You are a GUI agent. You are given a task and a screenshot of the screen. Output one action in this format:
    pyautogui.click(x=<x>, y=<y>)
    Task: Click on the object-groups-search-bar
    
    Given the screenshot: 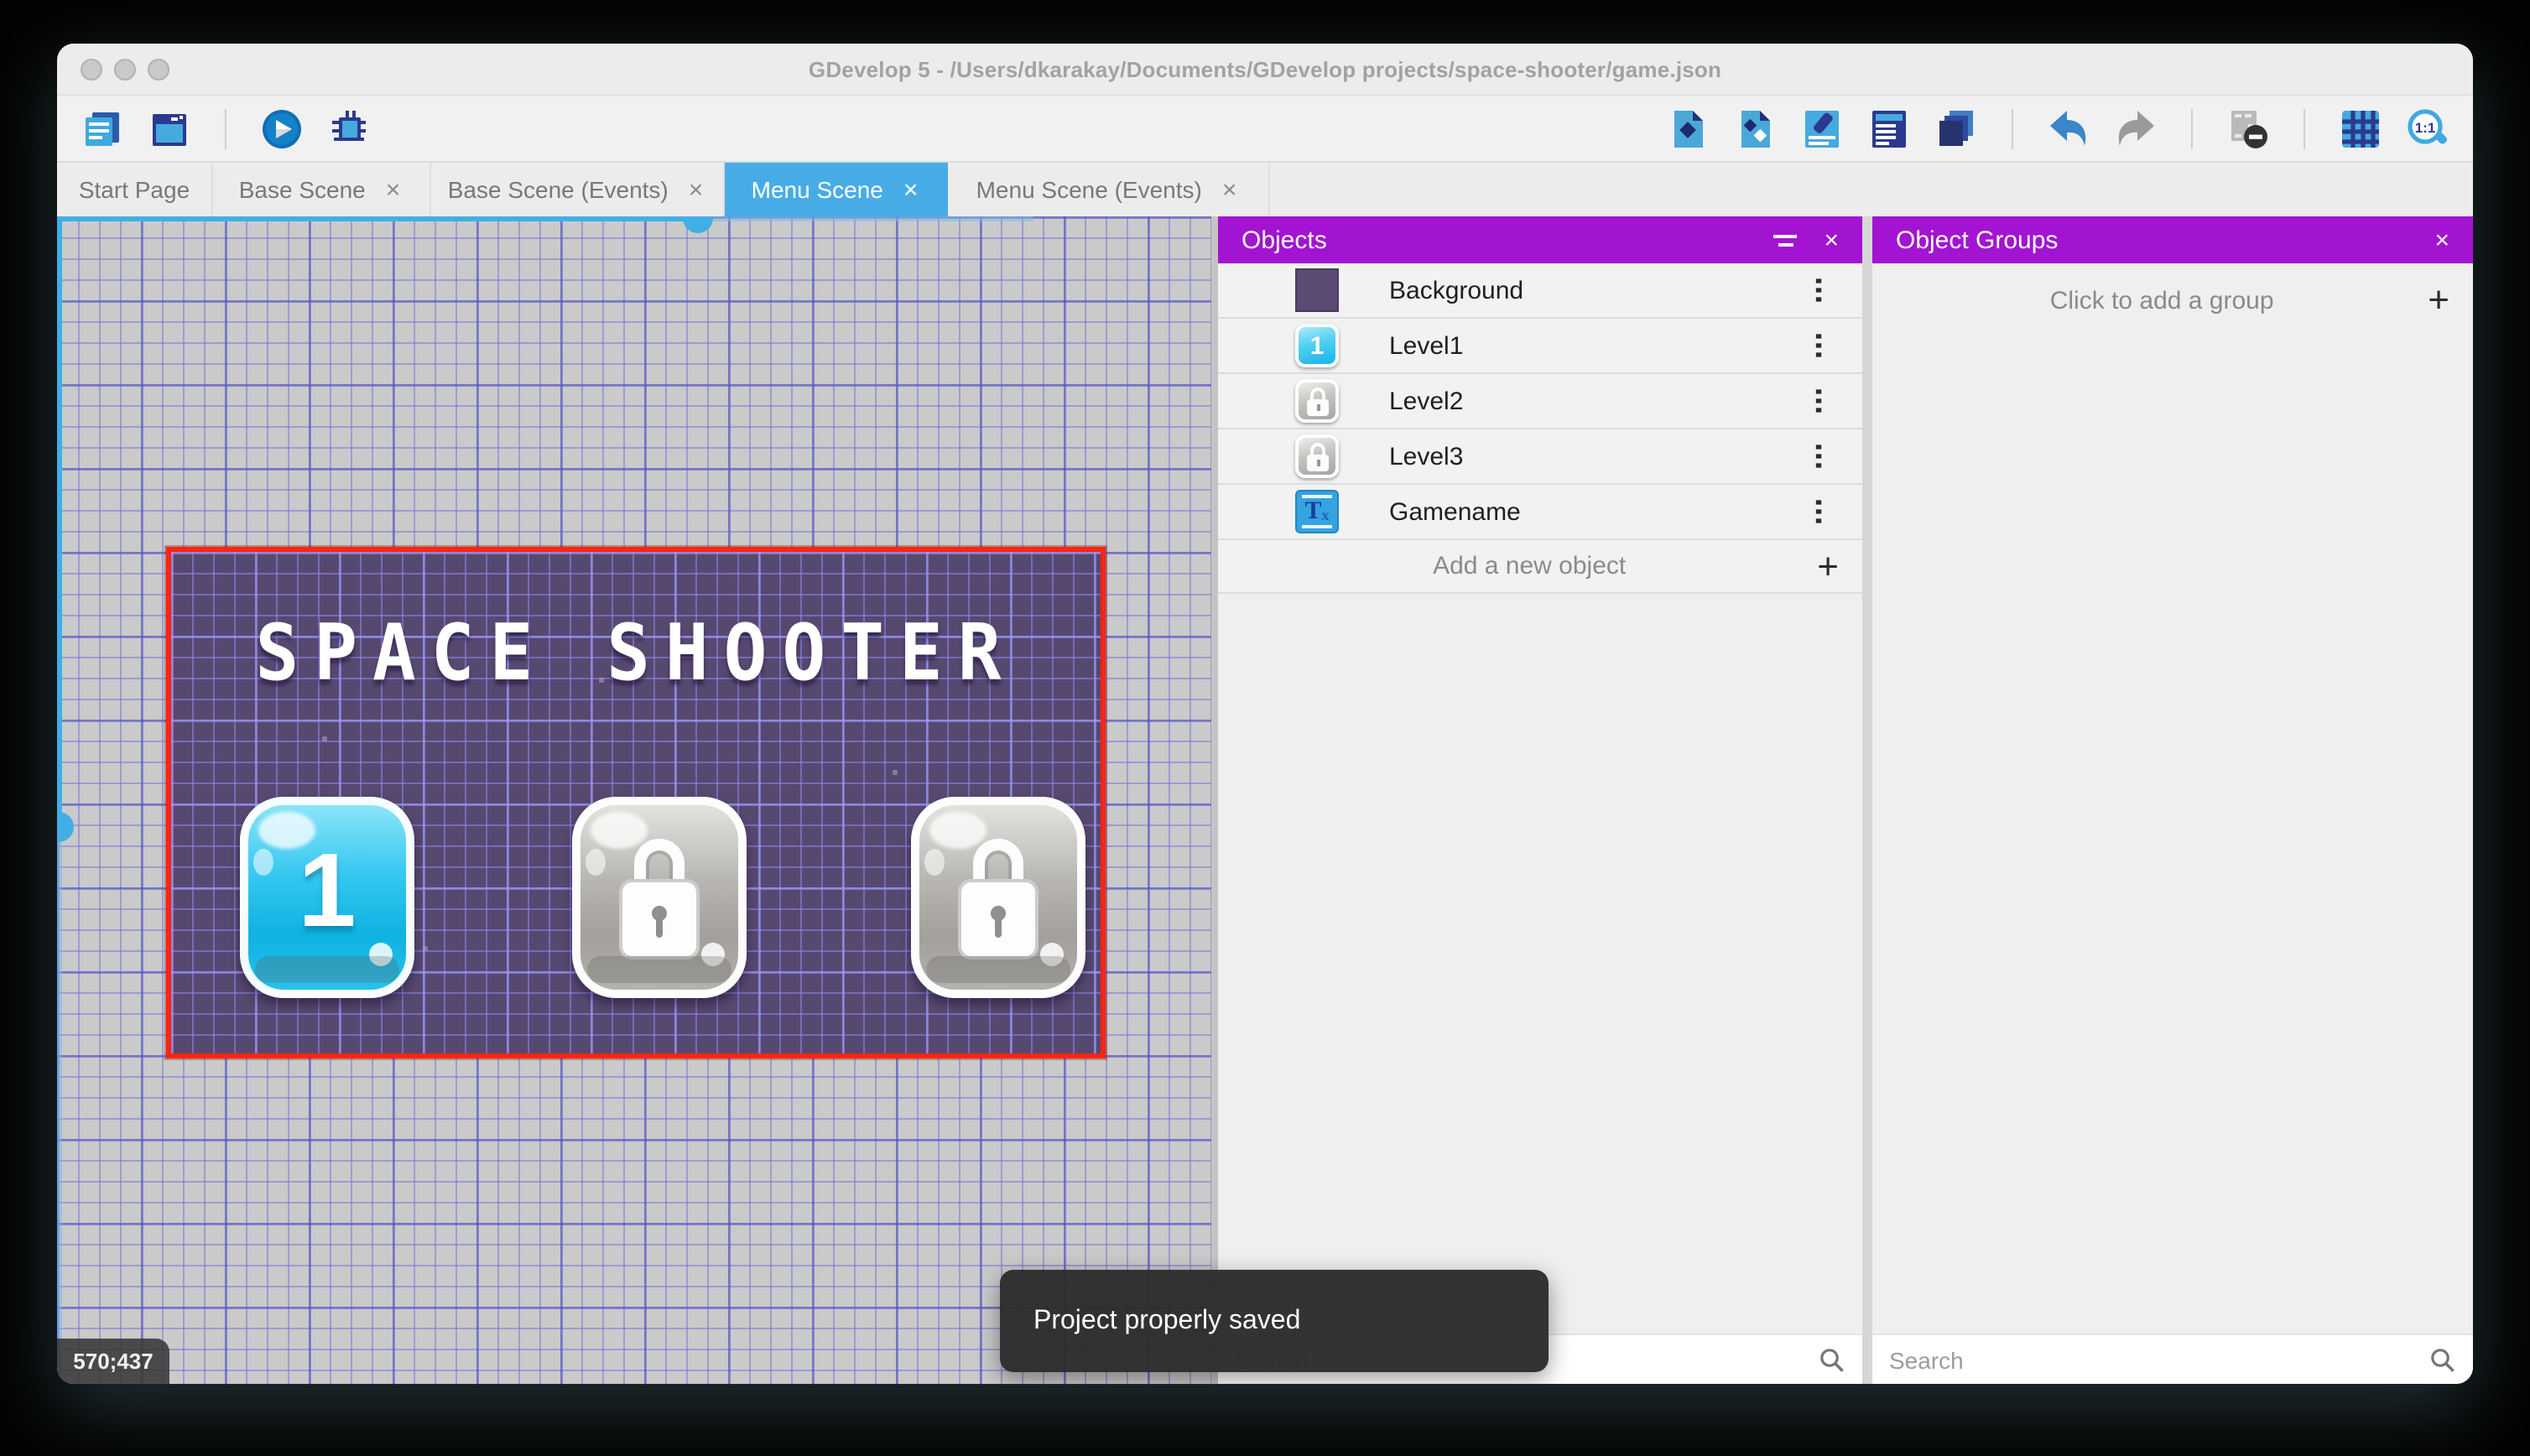 What is the action you would take?
    pyautogui.click(x=2172, y=1359)
    